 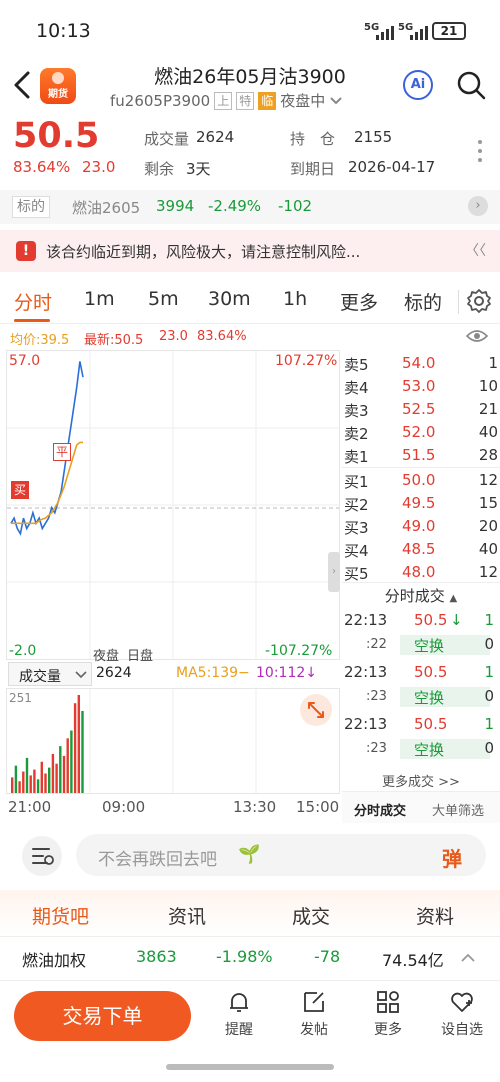 What do you see at coordinates (421, 807) in the screenshot?
I see `tick-tabs: 分时成交 大单筛选` at bounding box center [421, 807].